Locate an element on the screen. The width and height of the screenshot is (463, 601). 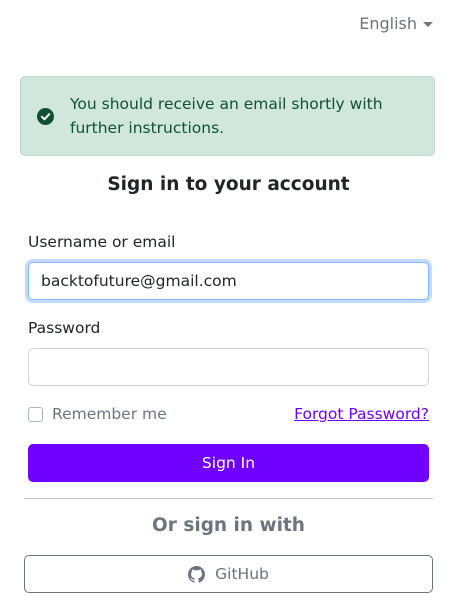
chevron-down-icon is located at coordinates (428, 24).